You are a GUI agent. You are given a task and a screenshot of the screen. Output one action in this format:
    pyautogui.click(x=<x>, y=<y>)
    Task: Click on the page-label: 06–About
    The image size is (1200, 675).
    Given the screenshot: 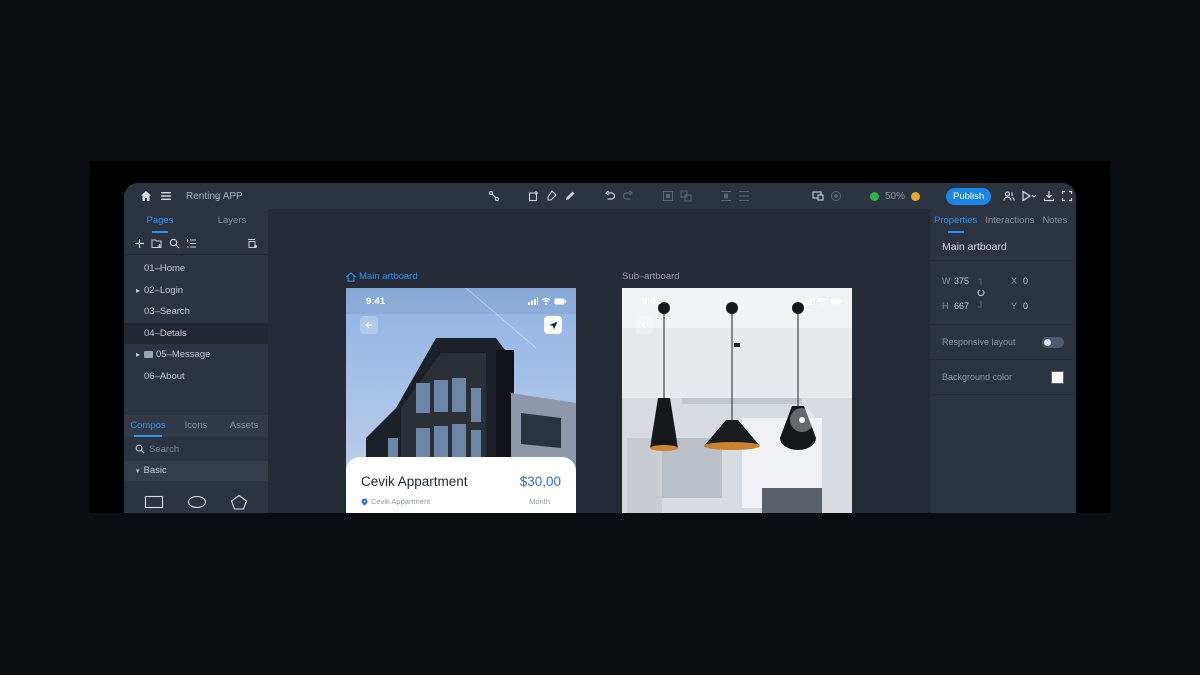 What is the action you would take?
    pyautogui.click(x=164, y=376)
    